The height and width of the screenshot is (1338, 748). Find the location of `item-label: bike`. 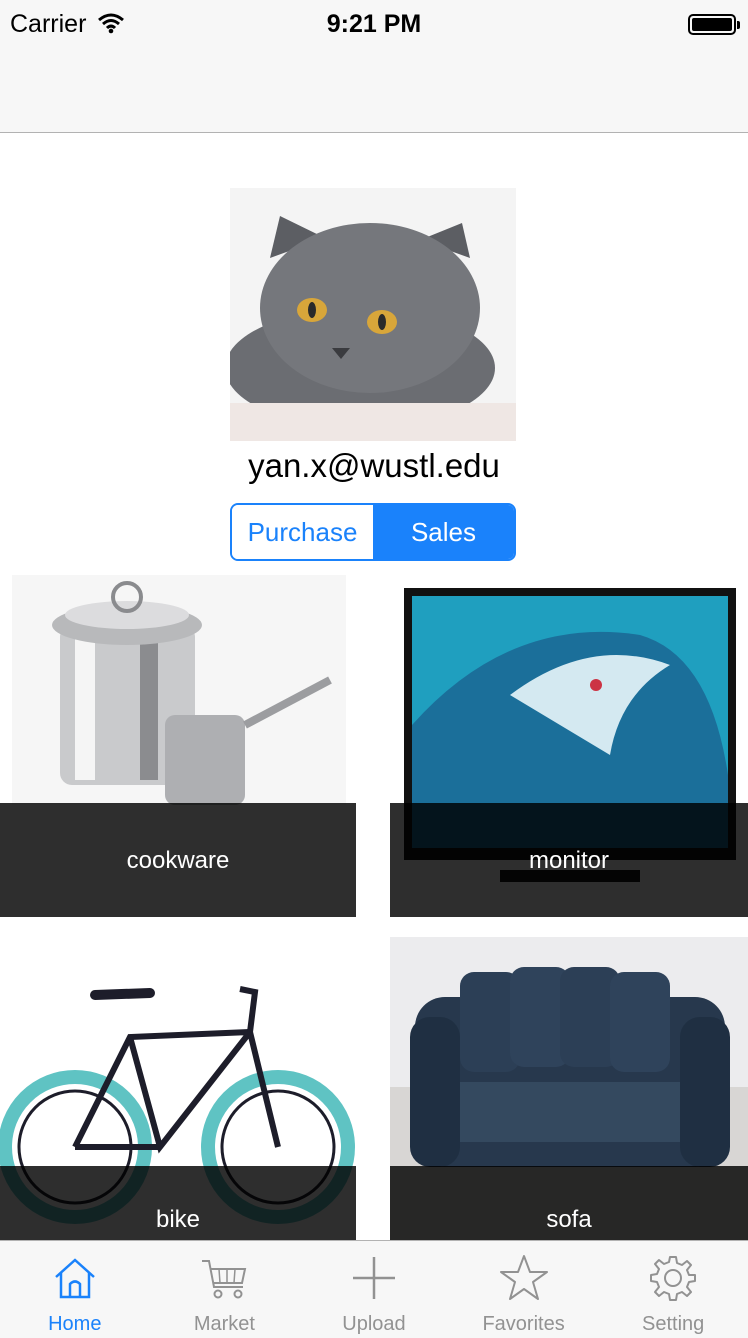

item-label: bike is located at coordinates (178, 1219).